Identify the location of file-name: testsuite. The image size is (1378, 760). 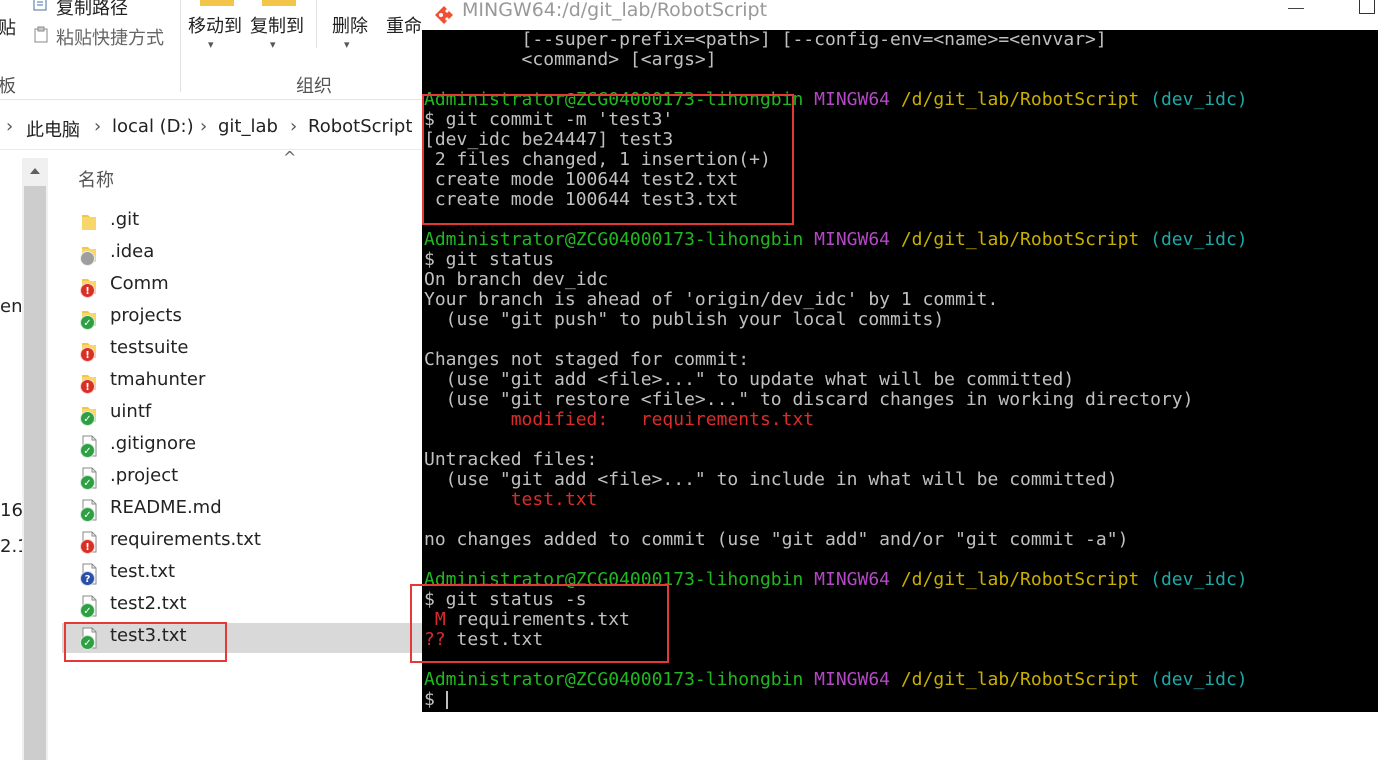
(149, 347).